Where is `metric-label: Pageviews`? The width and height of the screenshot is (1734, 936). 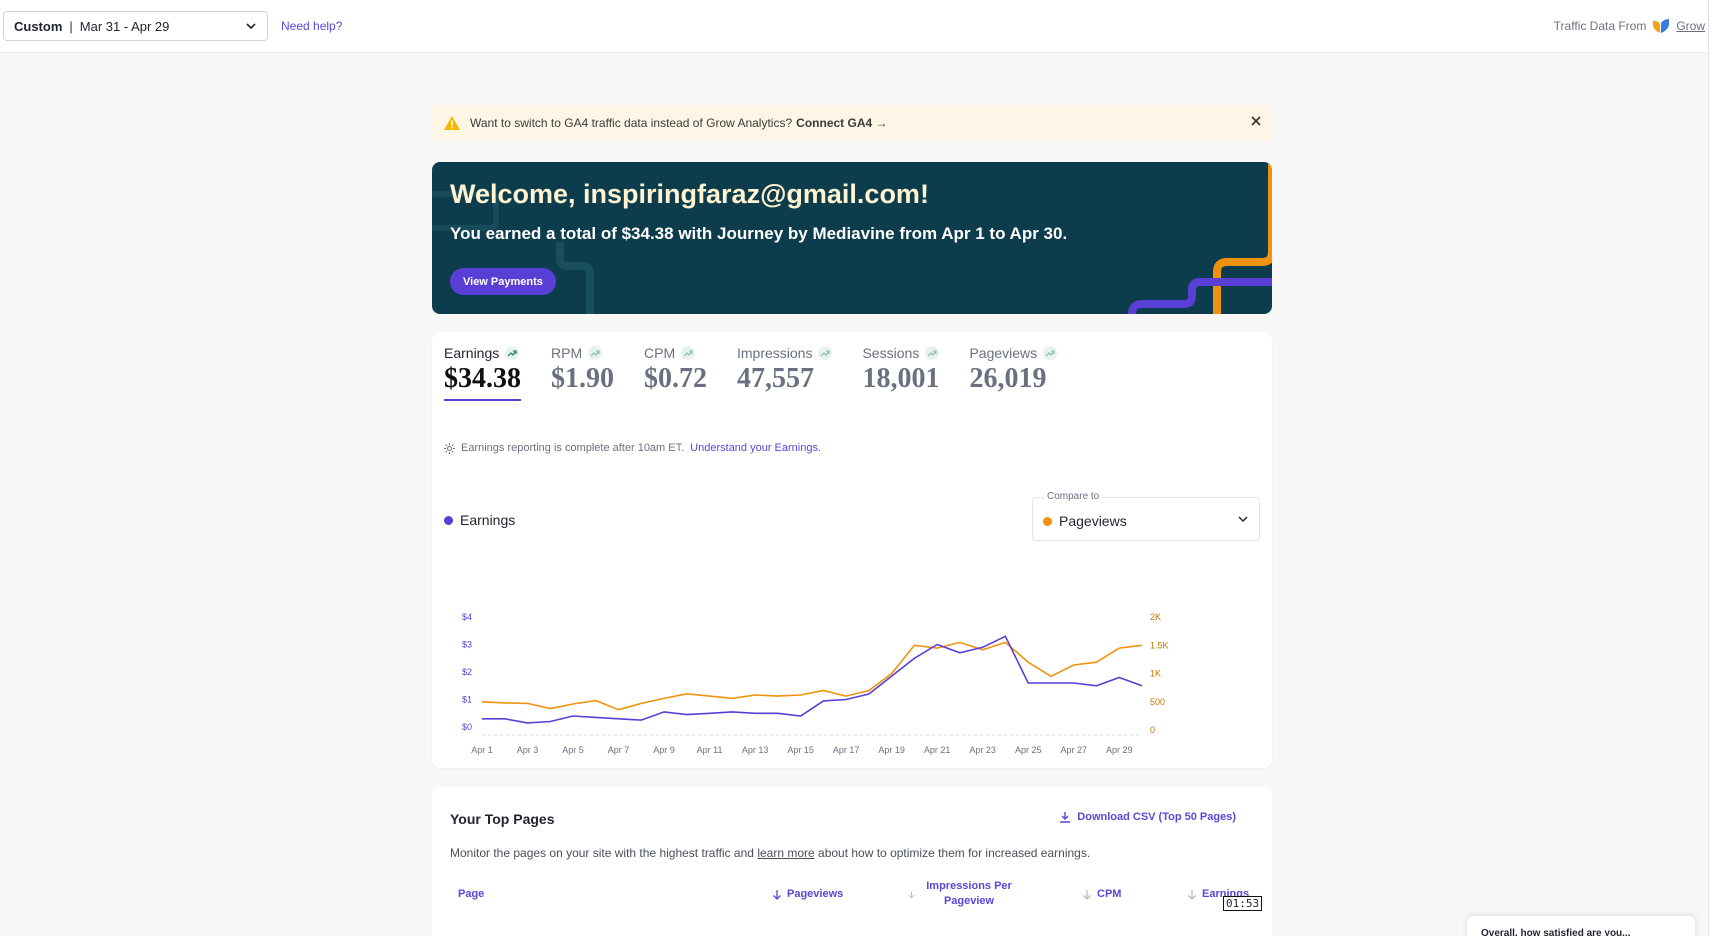
metric-label: Pageviews is located at coordinates (1003, 353).